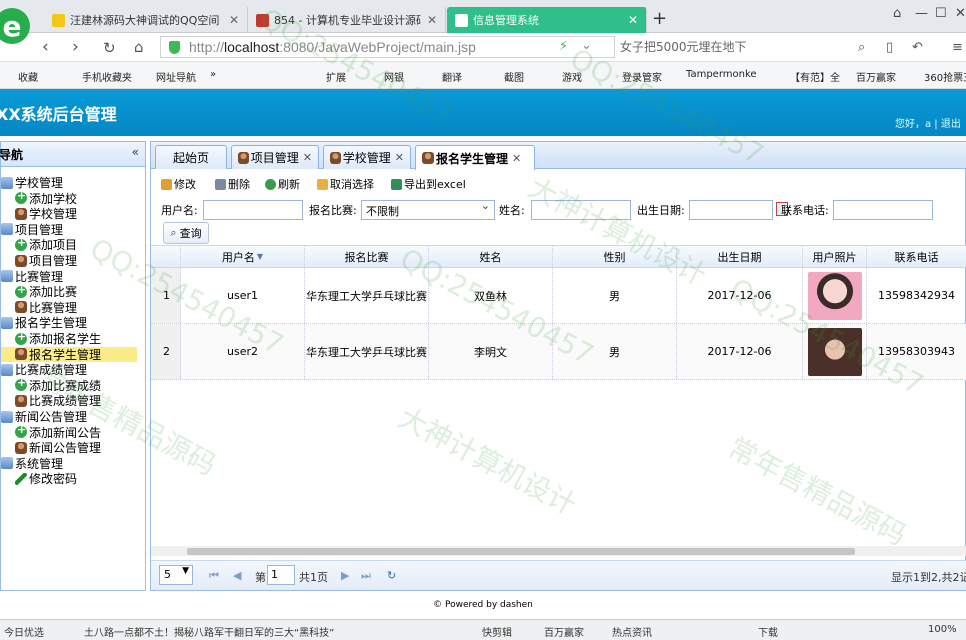 Image resolution: width=966 pixels, height=640 pixels. I want to click on sidebar-item: 添加项目, so click(39, 244).